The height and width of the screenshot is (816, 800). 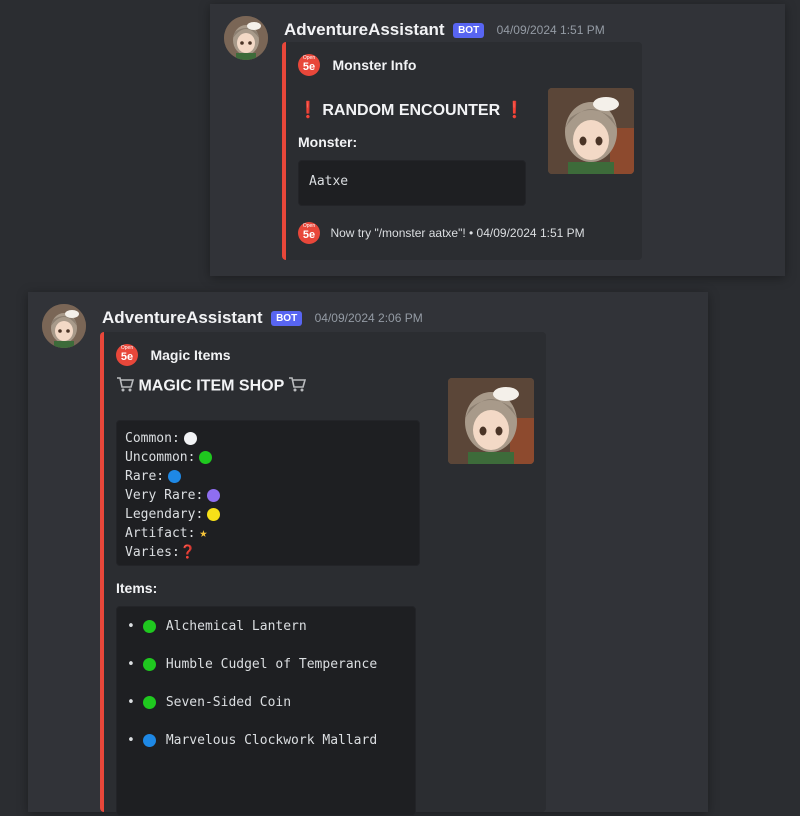 What do you see at coordinates (268, 514) in the screenshot?
I see `key-row-legendary: Legendary:` at bounding box center [268, 514].